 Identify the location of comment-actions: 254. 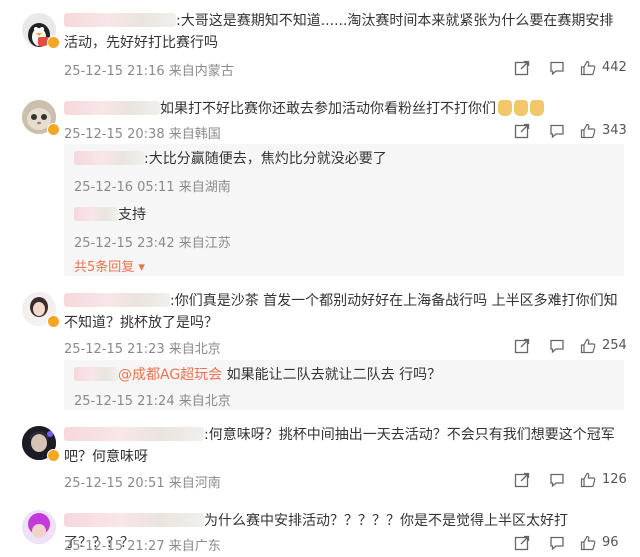
(570, 347).